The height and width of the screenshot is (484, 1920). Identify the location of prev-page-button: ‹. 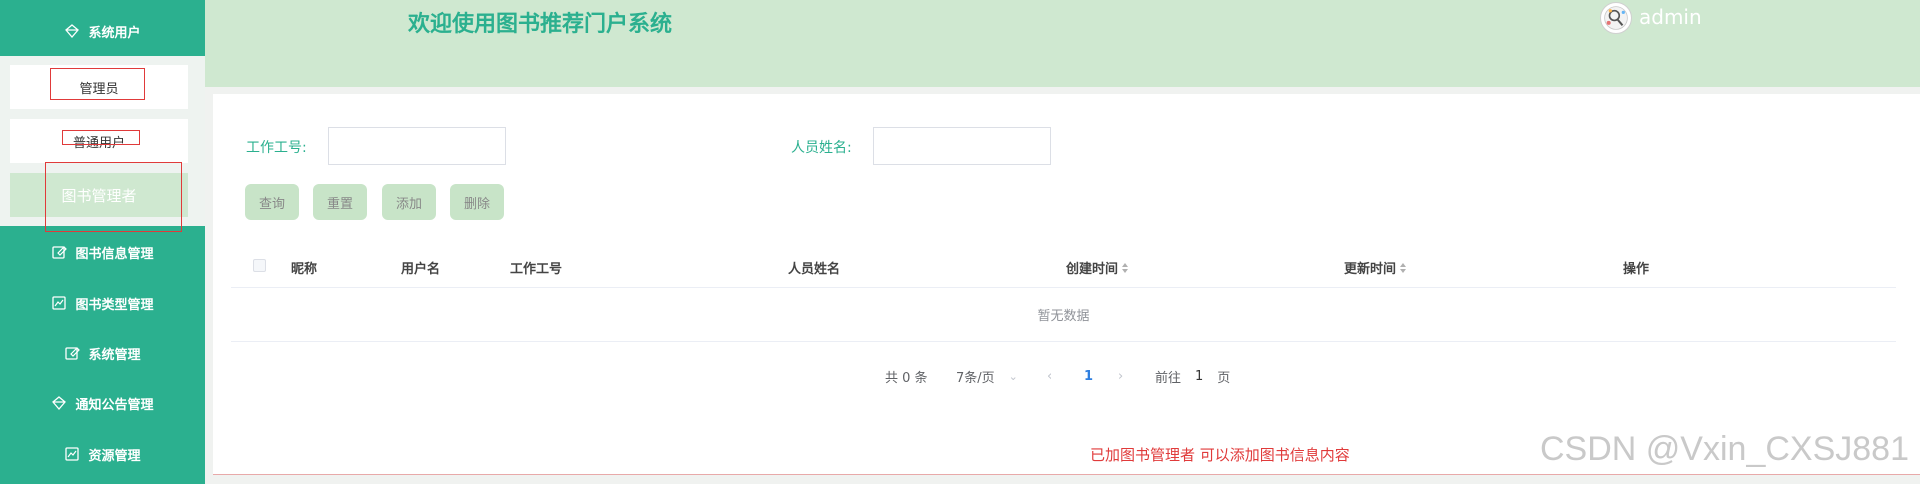
(1049, 376).